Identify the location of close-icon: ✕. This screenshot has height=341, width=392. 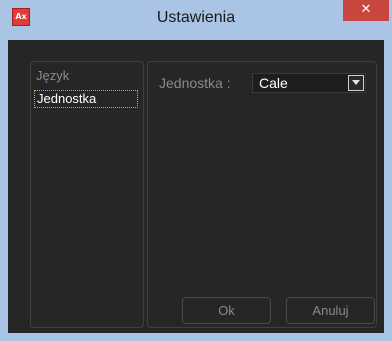
(366, 9).